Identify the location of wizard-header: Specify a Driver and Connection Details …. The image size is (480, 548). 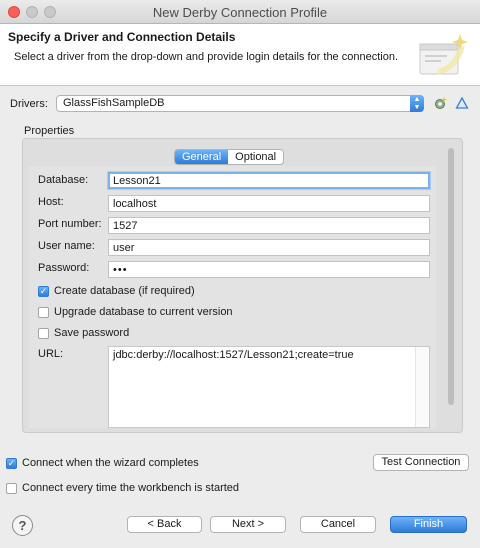
(240, 55).